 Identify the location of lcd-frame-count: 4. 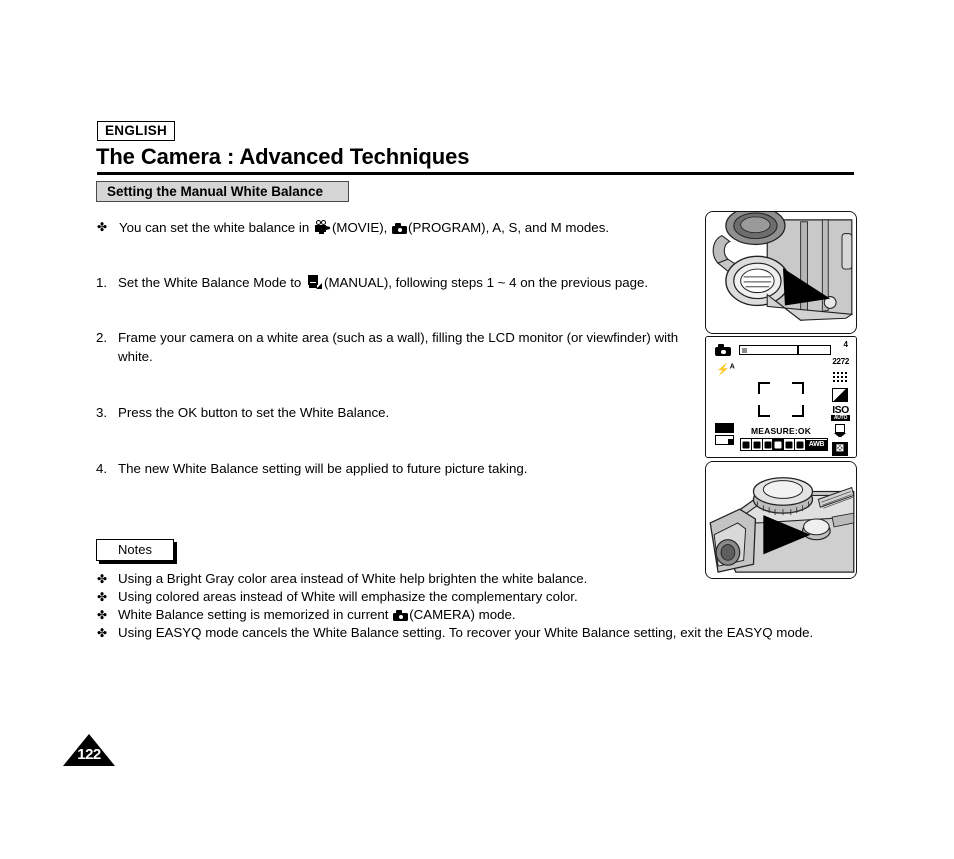
(845, 344).